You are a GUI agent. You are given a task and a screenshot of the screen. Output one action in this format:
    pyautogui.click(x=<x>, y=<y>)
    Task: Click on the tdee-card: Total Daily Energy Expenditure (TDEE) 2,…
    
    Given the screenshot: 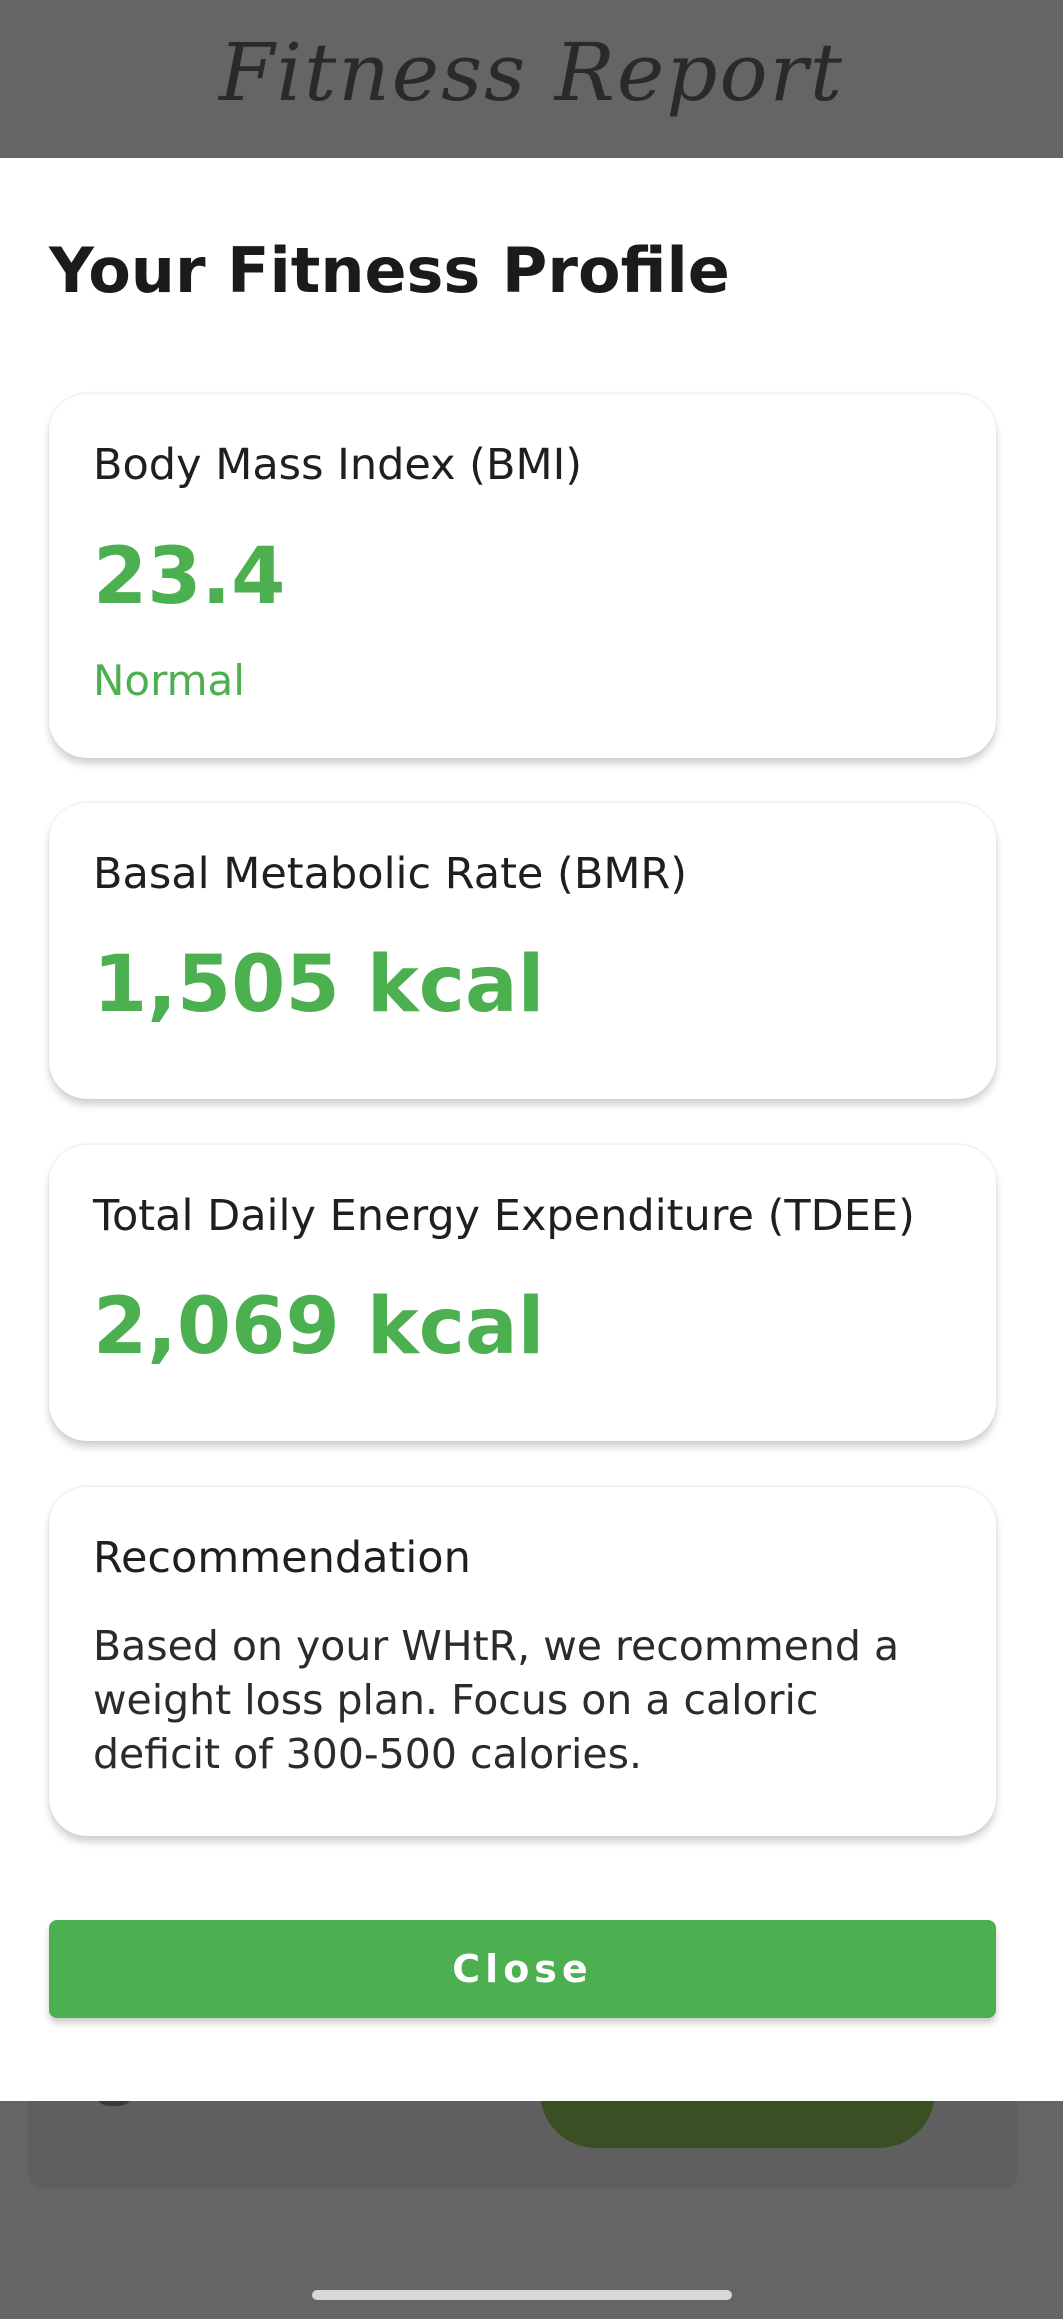 What is the action you would take?
    pyautogui.click(x=522, y=1292)
    